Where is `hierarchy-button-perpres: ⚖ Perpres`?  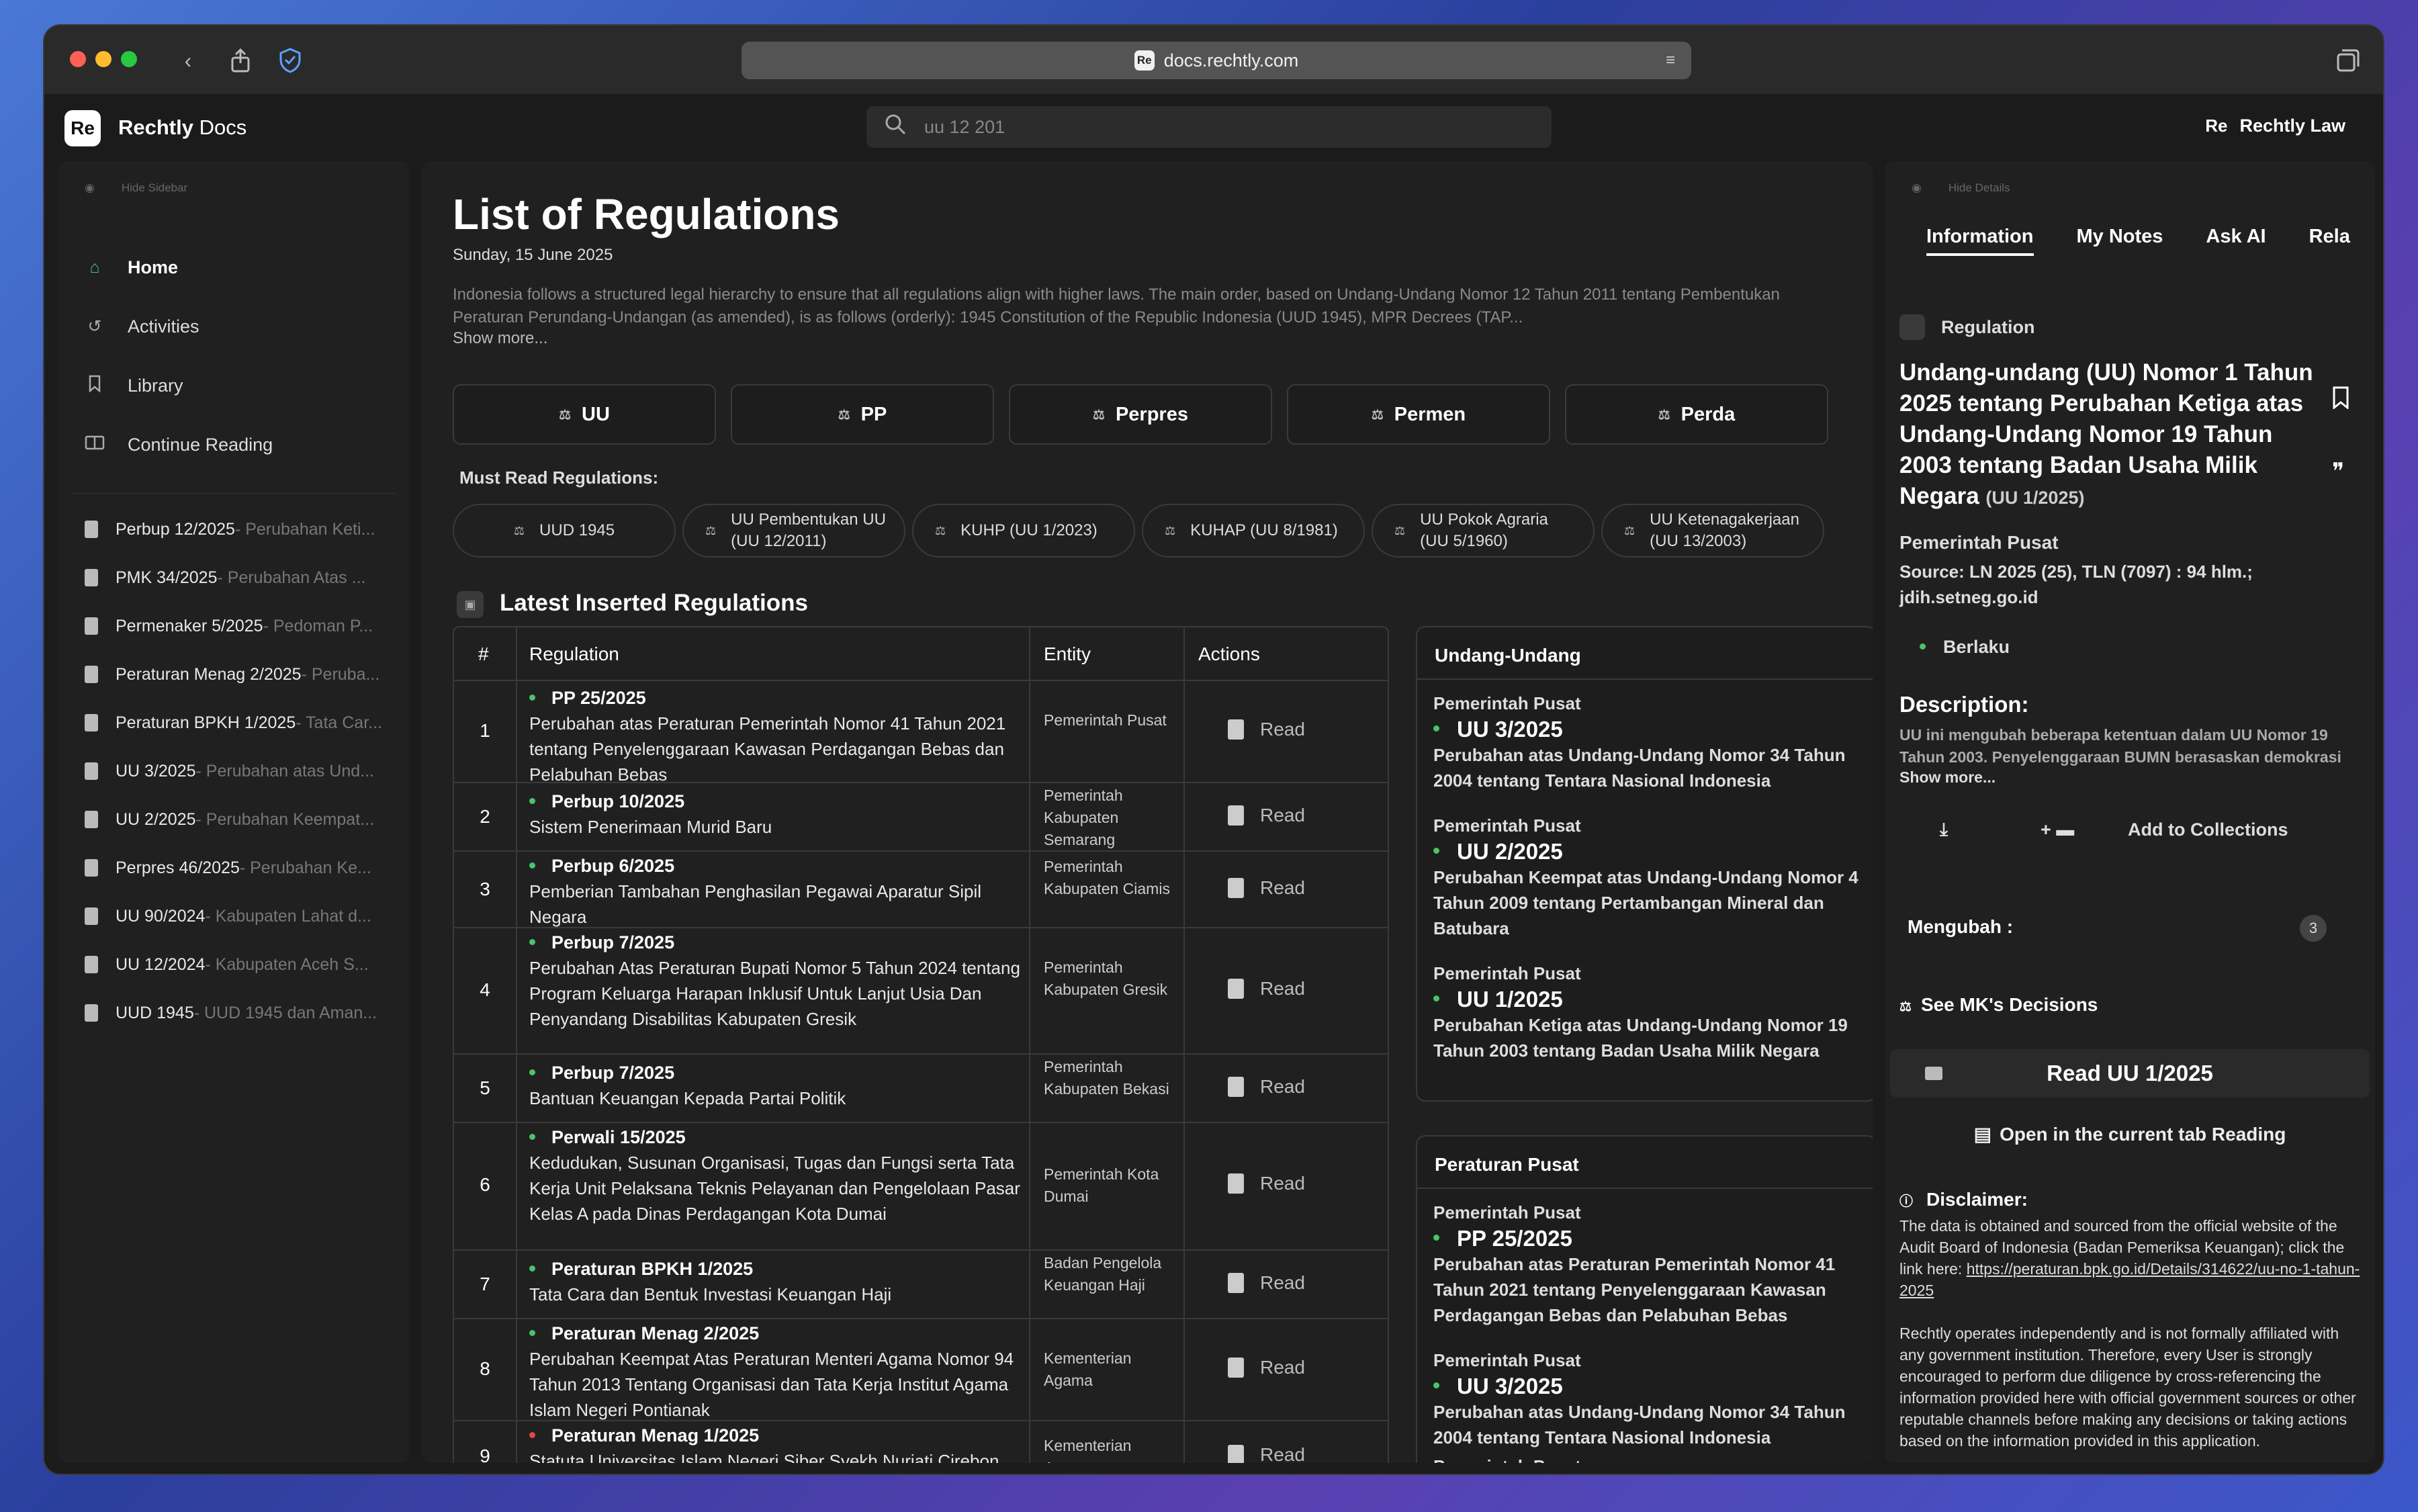
hierarchy-button-perpres: ⚖ Perpres is located at coordinates (1140, 414).